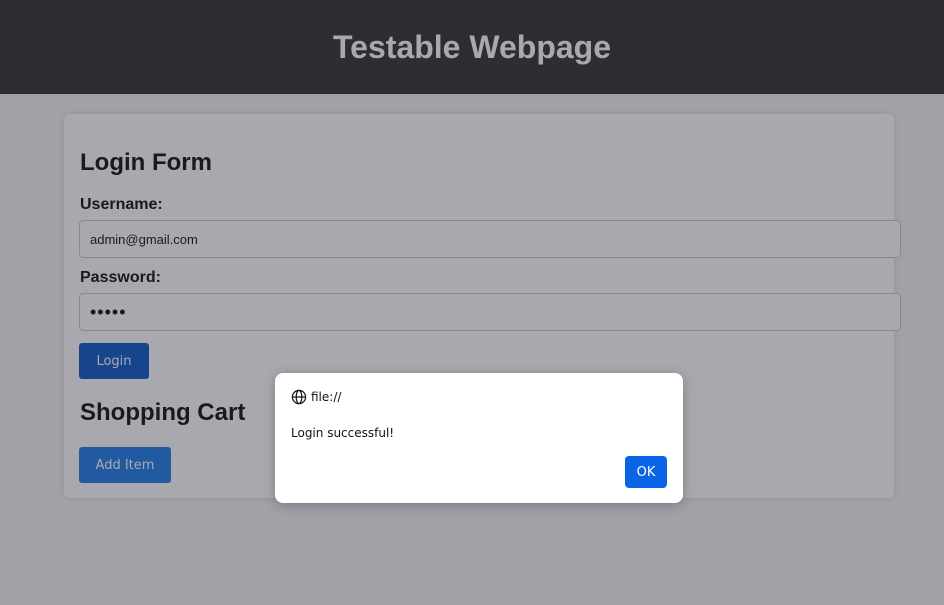 Image resolution: width=944 pixels, height=605 pixels. Describe the element at coordinates (343, 433) in the screenshot. I see `dialog-message: Login successful!` at that location.